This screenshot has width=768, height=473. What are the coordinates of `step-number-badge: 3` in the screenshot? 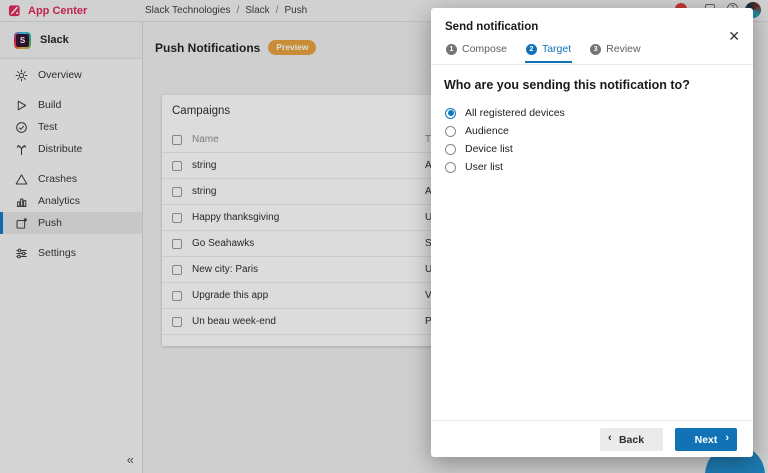 It's located at (596, 49).